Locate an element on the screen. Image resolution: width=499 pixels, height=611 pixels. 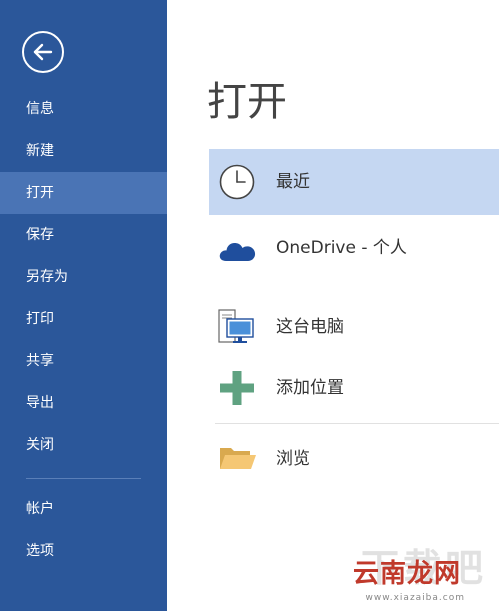
locations-divider is located at coordinates (357, 423).